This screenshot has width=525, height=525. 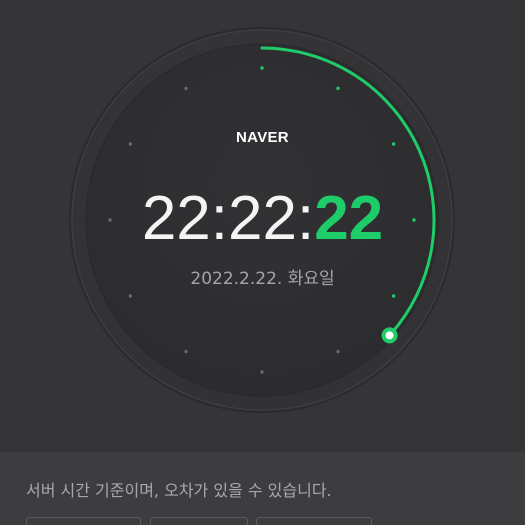 I want to click on time-display: 22:22:22, so click(x=262, y=219).